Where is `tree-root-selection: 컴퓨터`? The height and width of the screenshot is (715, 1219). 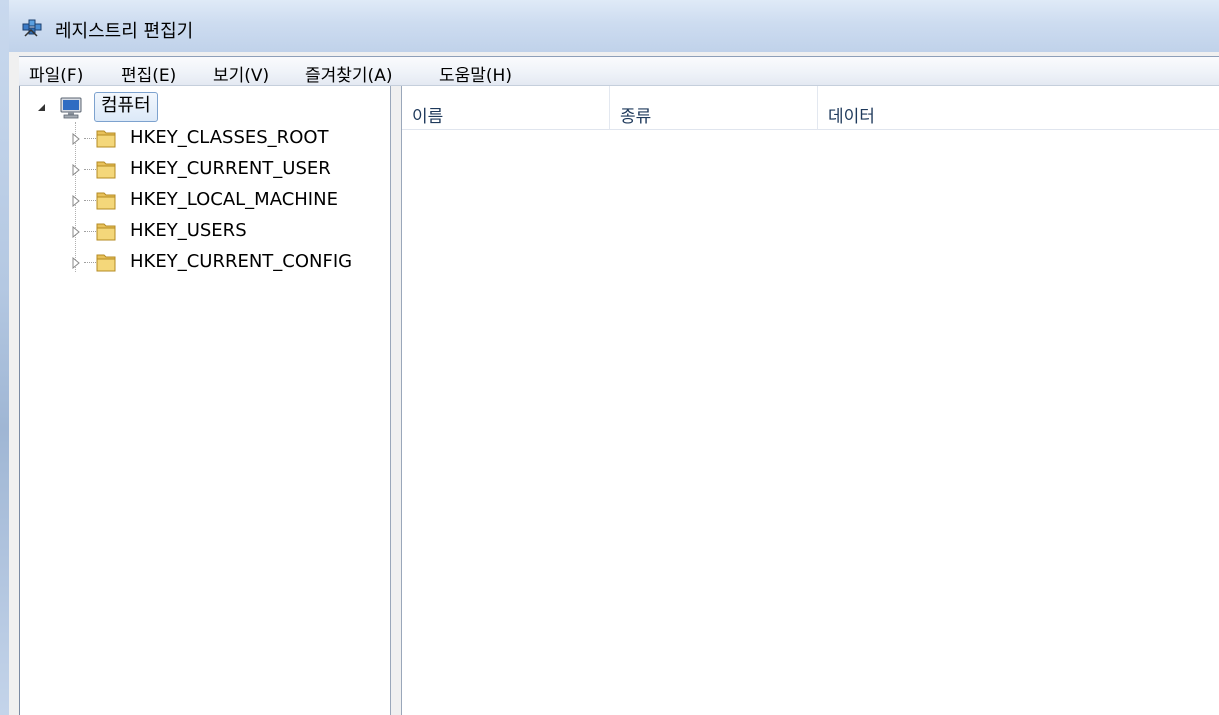
tree-root-selection: 컴퓨터 is located at coordinates (126, 107).